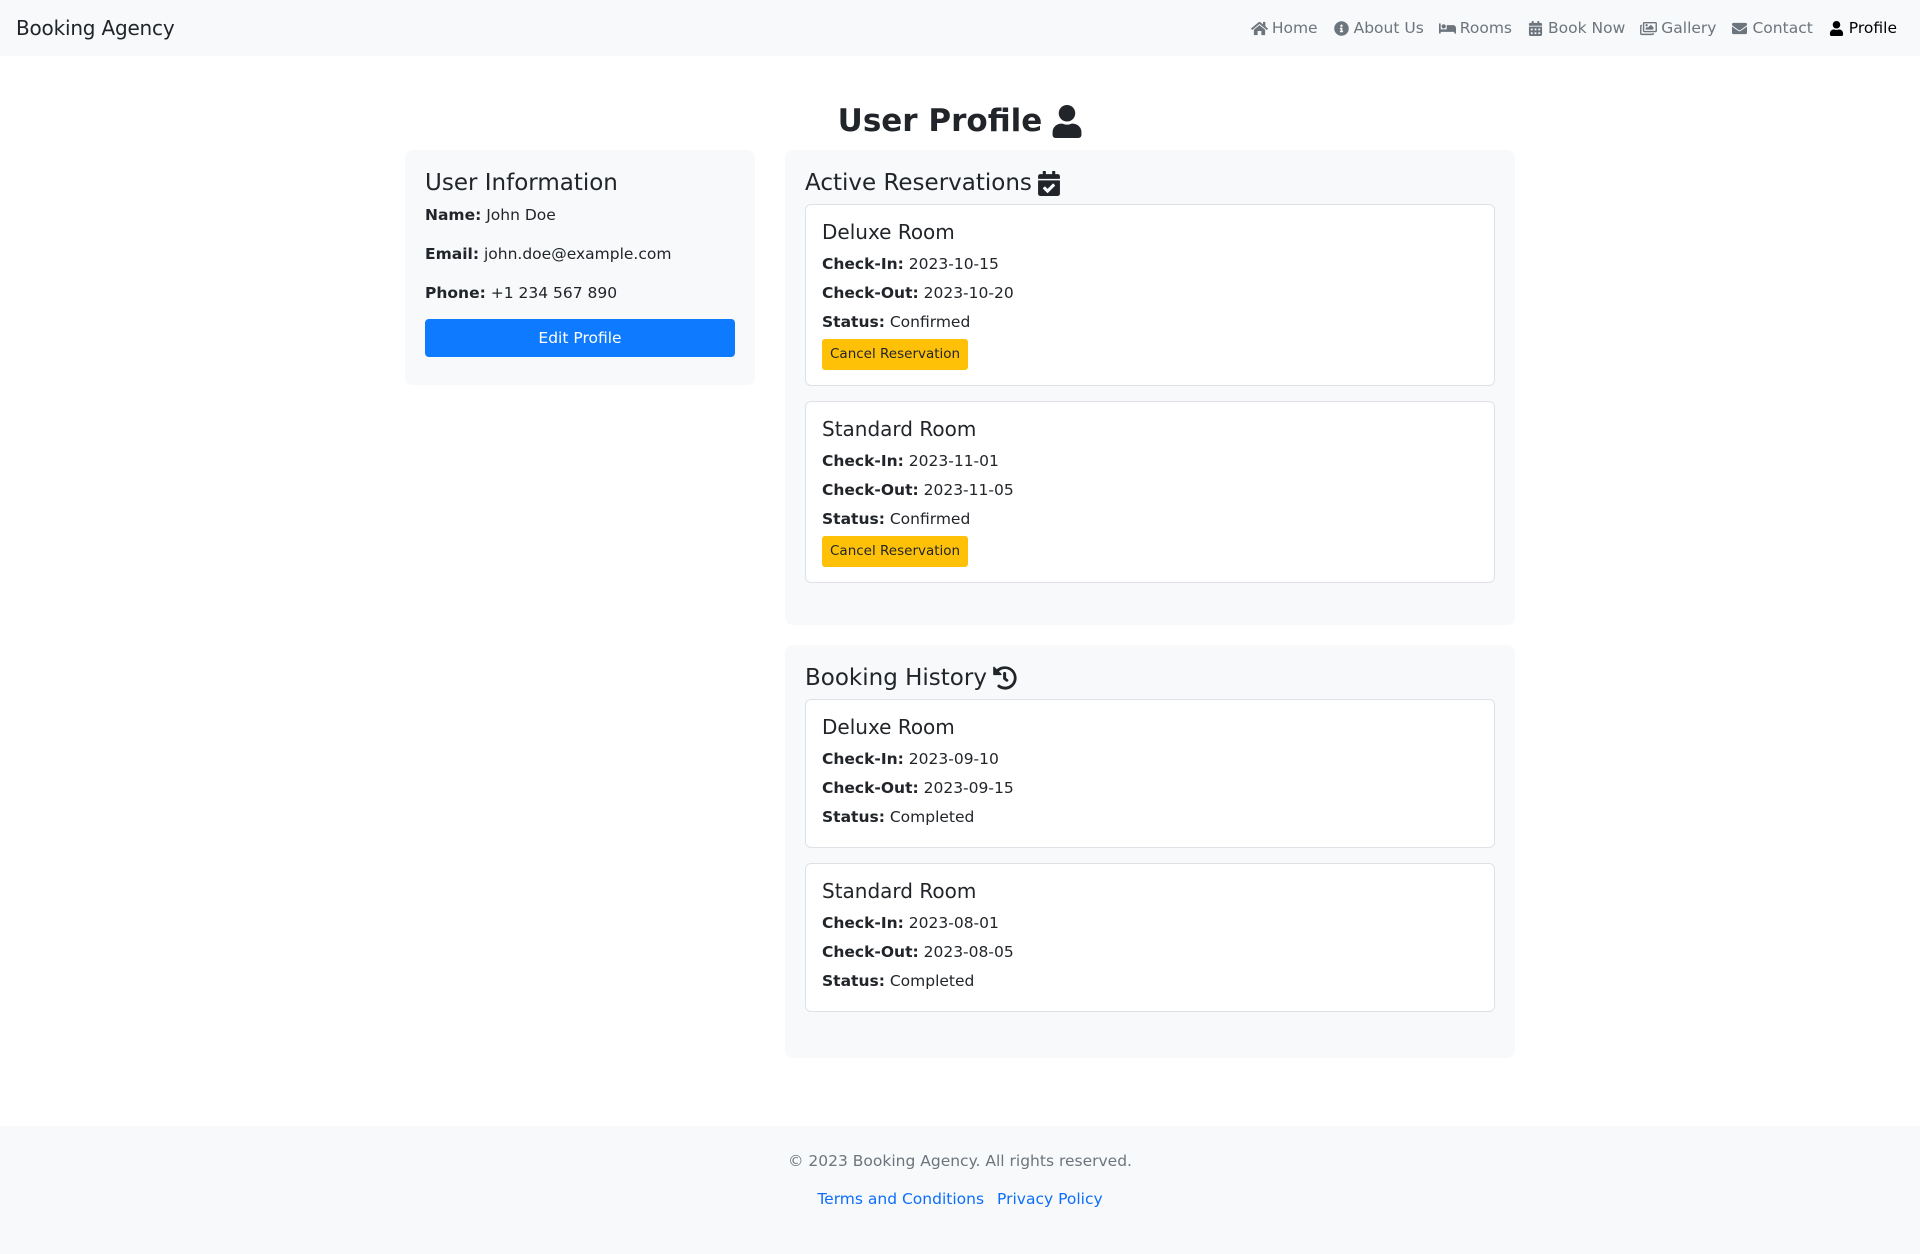 The image size is (1920, 1254). What do you see at coordinates (918, 183) in the screenshot?
I see `active-reservations-title-text: Active Reservations` at bounding box center [918, 183].